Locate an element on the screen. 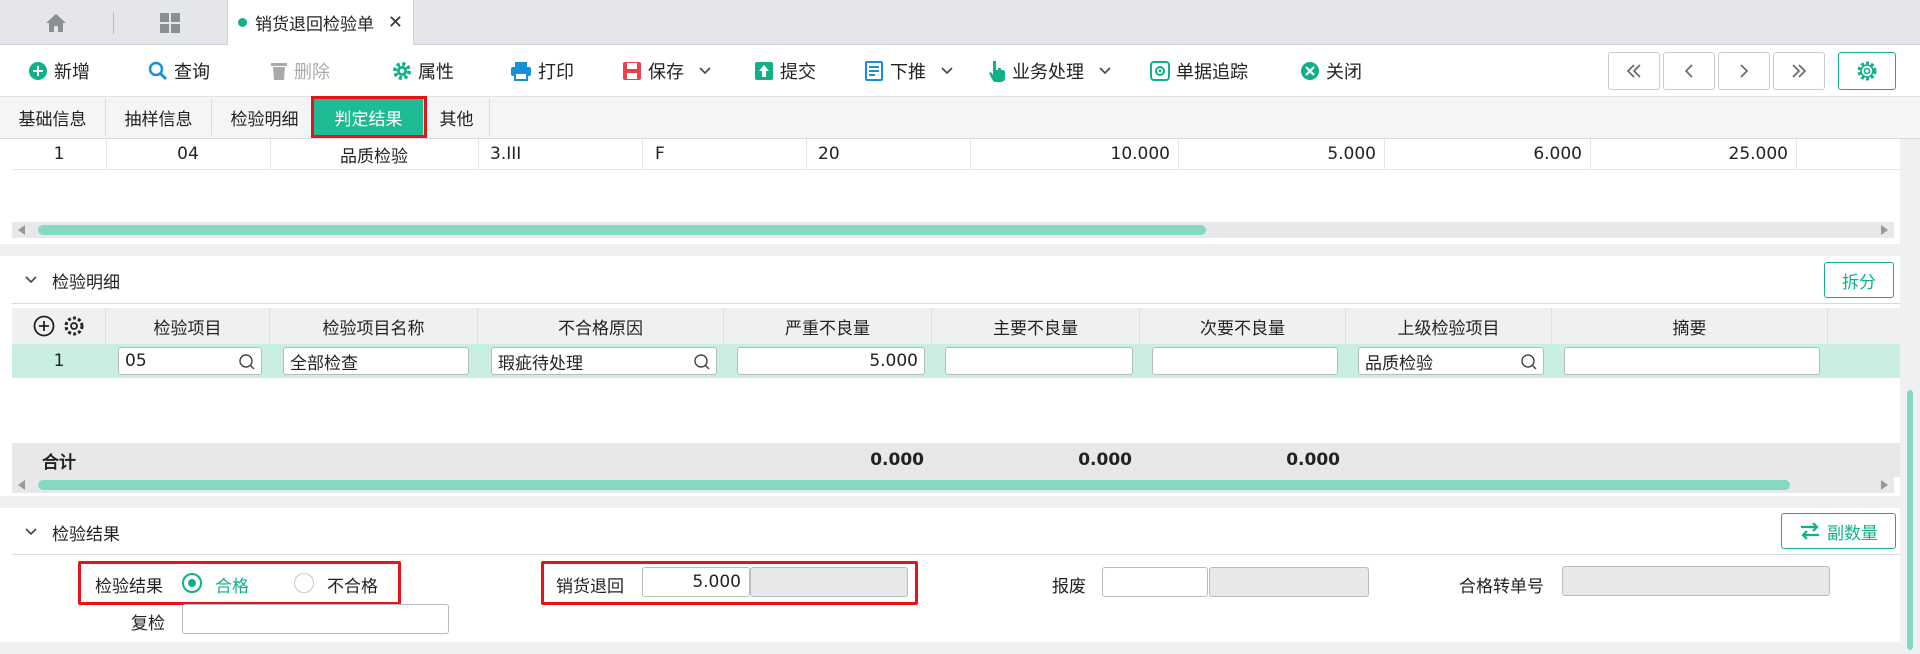 Image resolution: width=1920 pixels, height=654 pixels. new-button: 新增 is located at coordinates (59, 71).